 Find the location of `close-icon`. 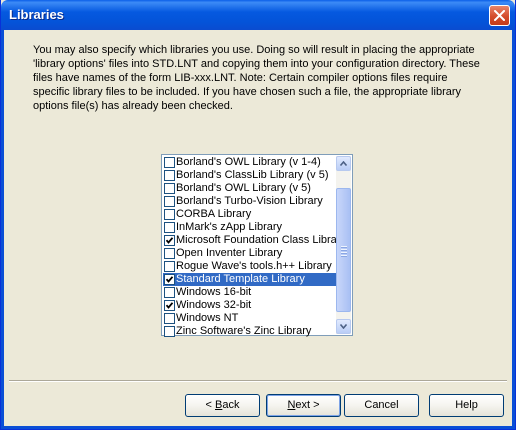

close-icon is located at coordinates (499, 15).